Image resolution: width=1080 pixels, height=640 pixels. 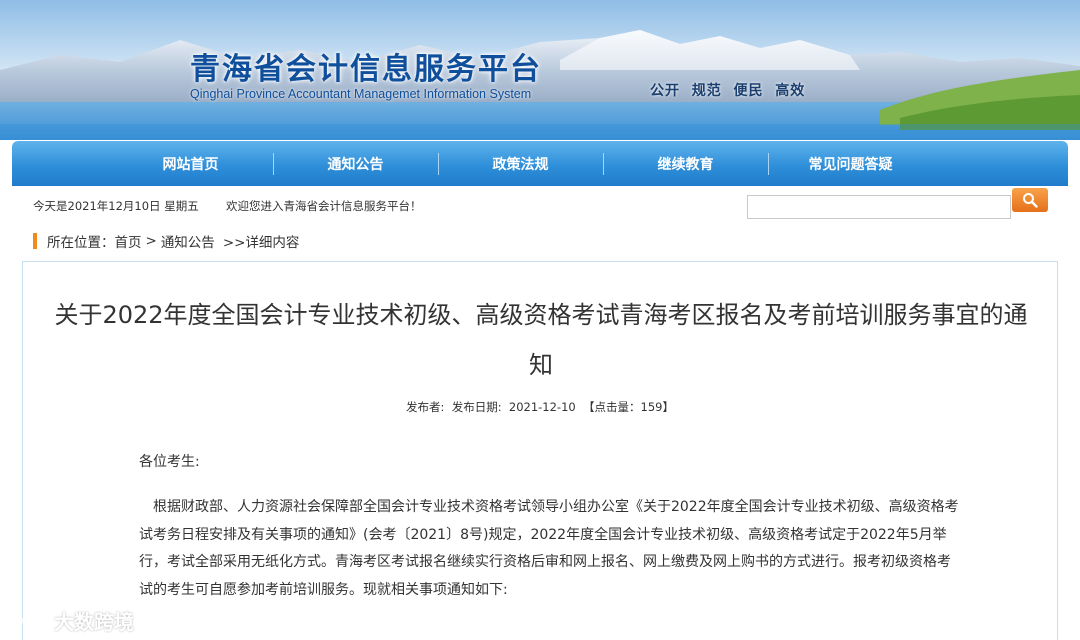 I want to click on breadcrumb-current: >>详细内容, so click(x=261, y=243).